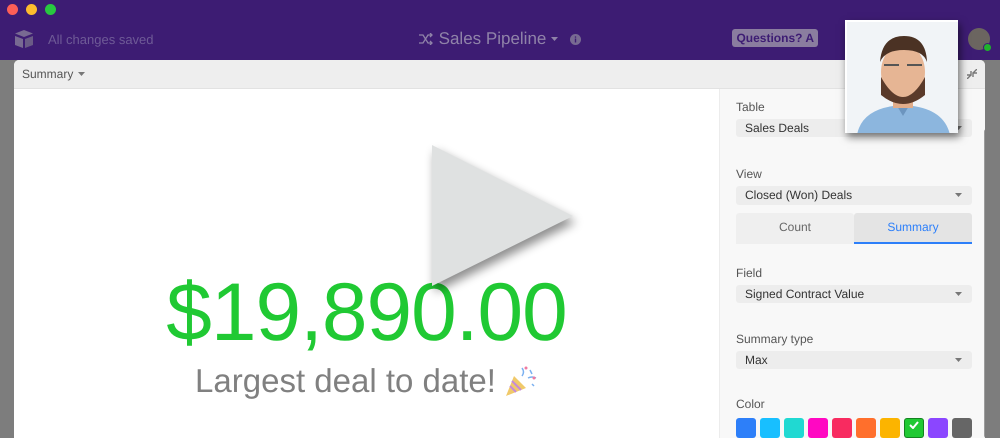  What do you see at coordinates (775, 38) in the screenshot?
I see `help-button: Questions? A` at bounding box center [775, 38].